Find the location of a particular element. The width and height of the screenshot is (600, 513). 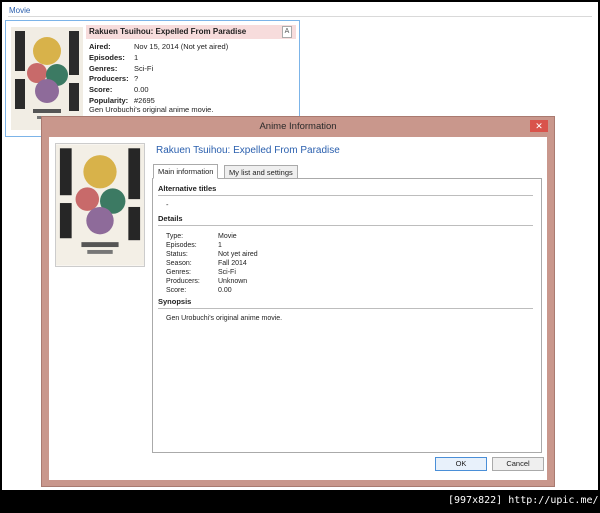

detail-value: 0.00 is located at coordinates (225, 290).